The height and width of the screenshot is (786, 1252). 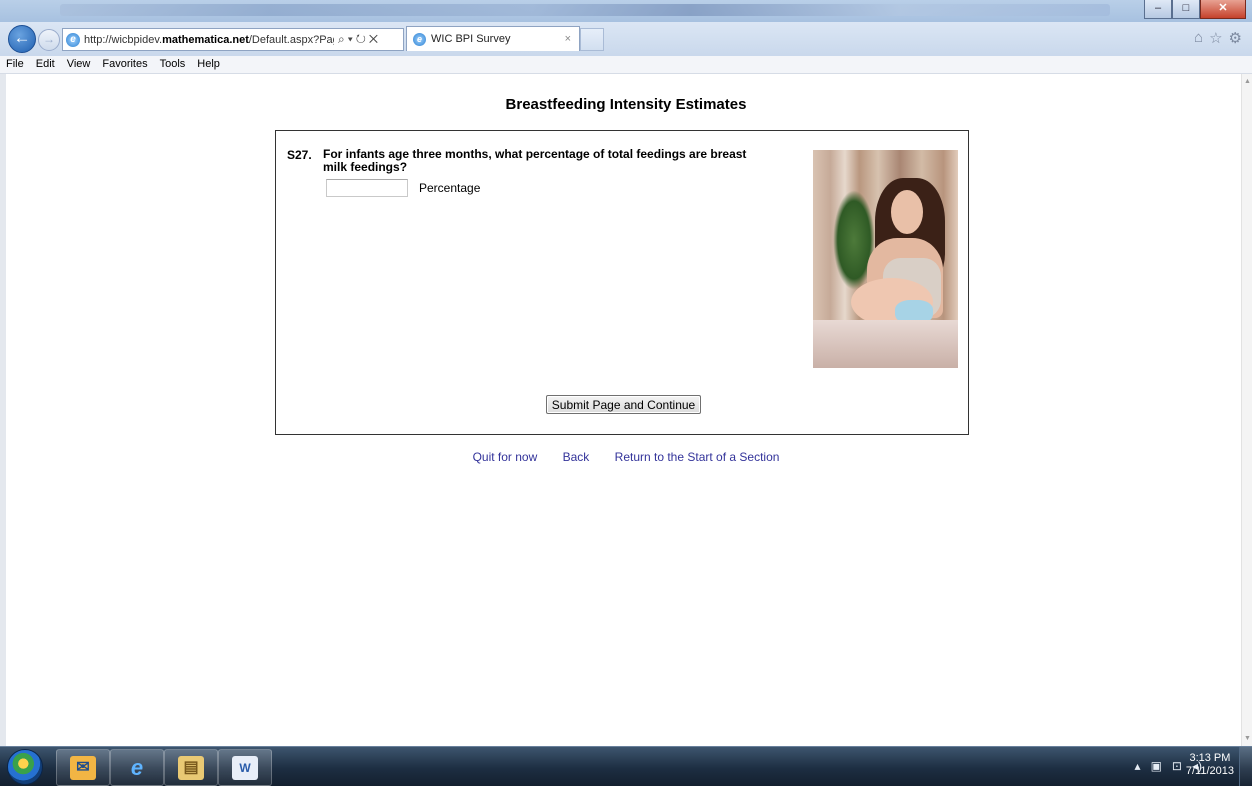 What do you see at coordinates (585, 10) in the screenshot?
I see `blurred-taskbar-previews` at bounding box center [585, 10].